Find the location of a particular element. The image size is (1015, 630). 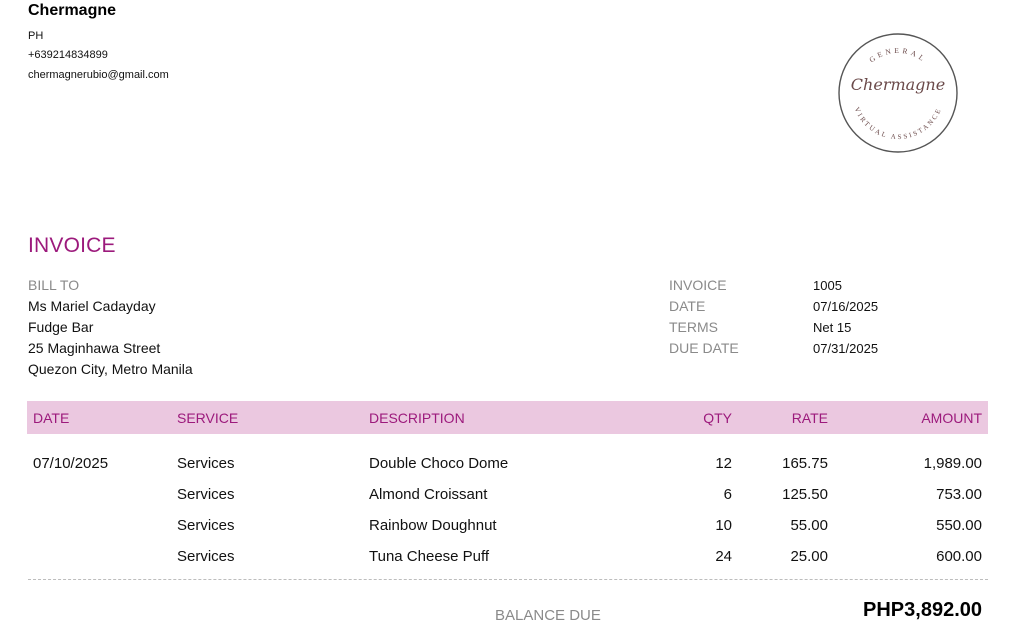

cell-qty: 6 is located at coordinates (727, 494).